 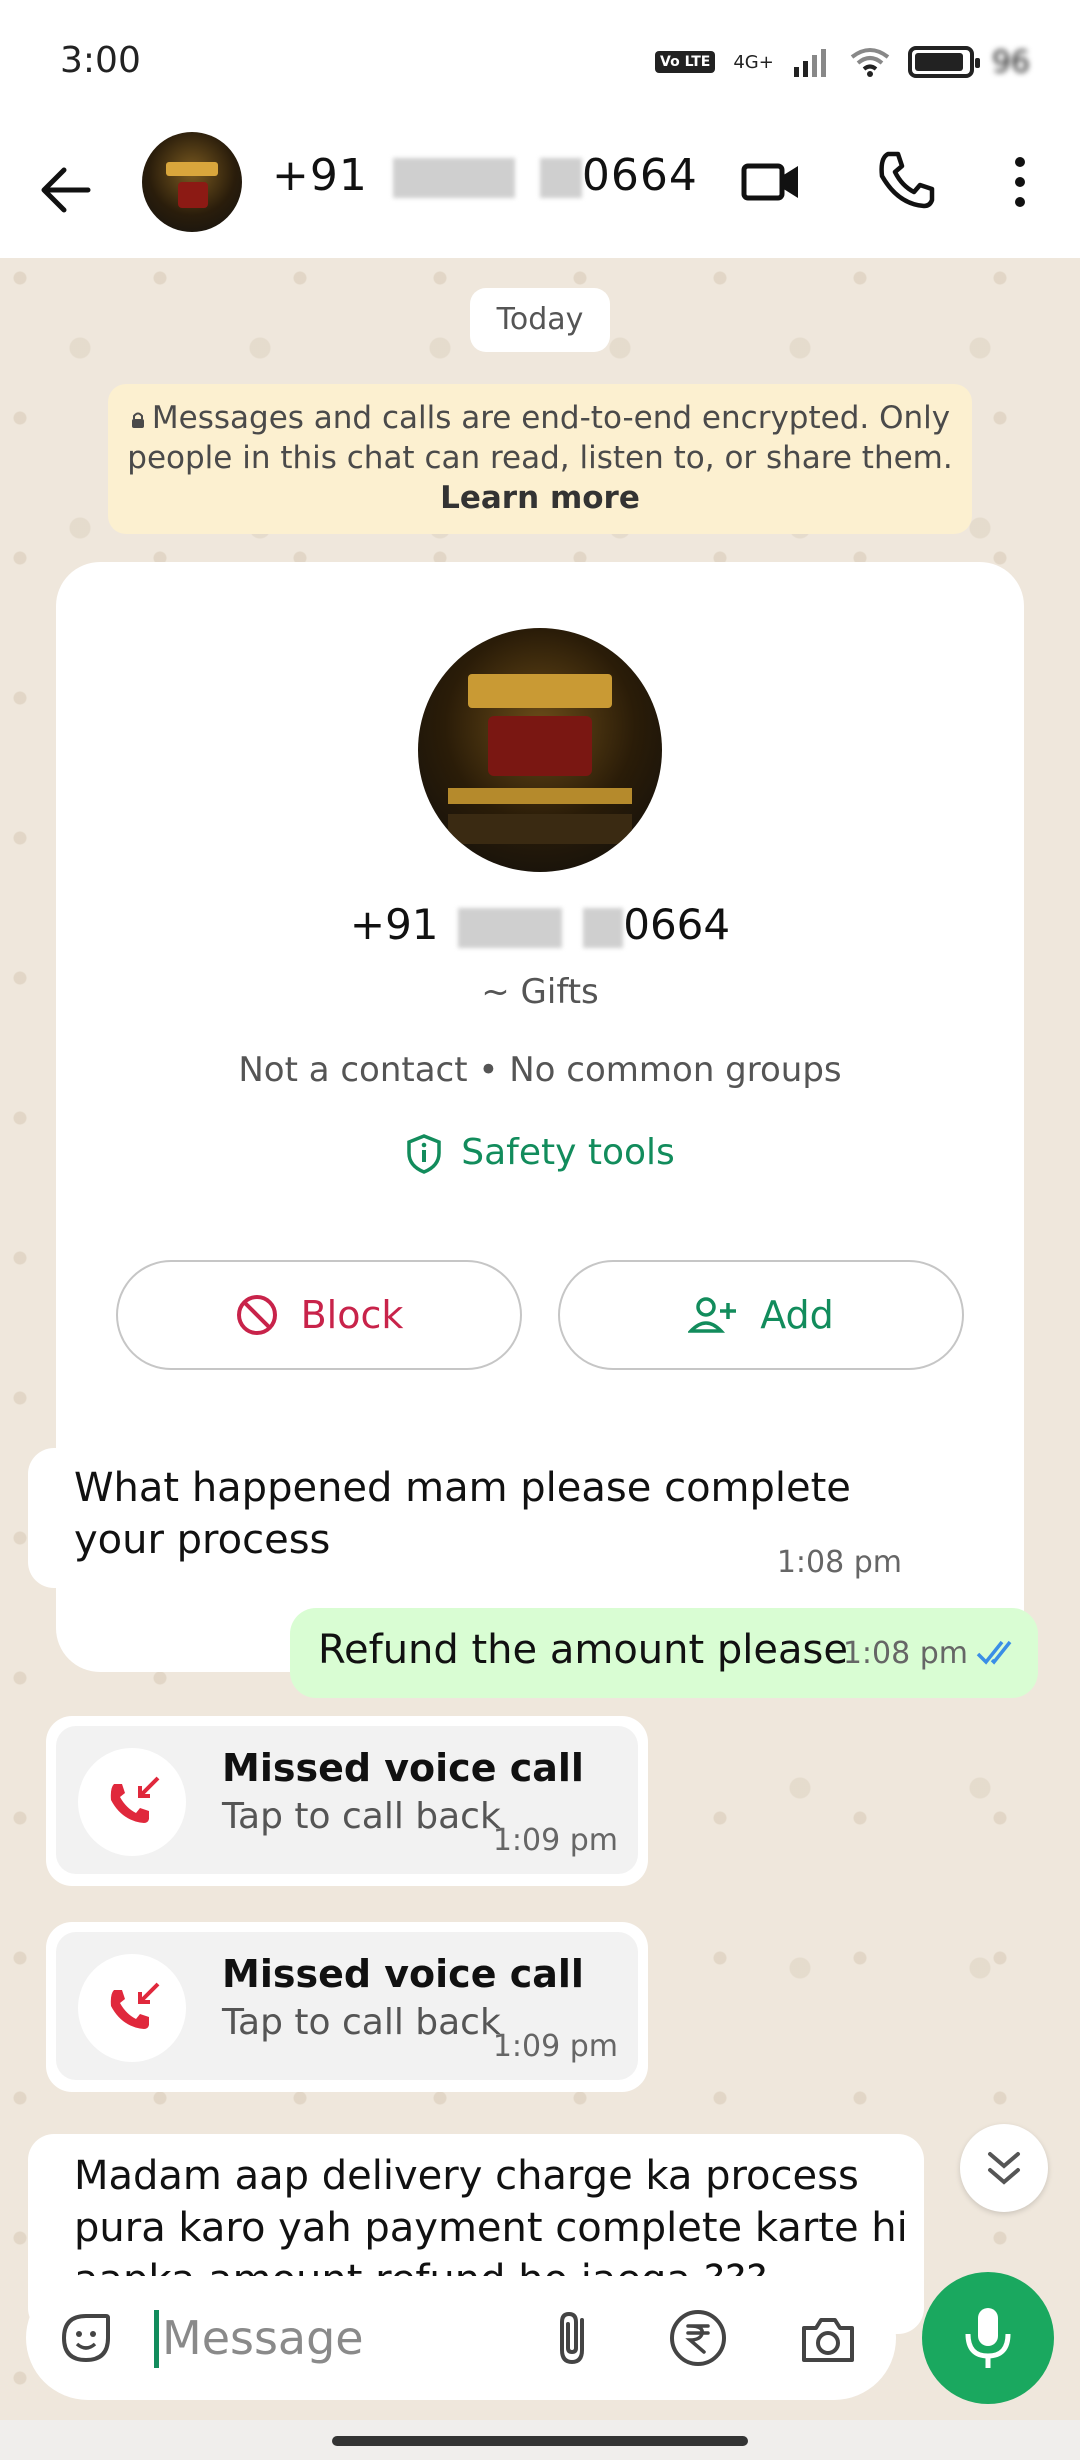 I want to click on contact-prefix: +91, so click(x=320, y=175).